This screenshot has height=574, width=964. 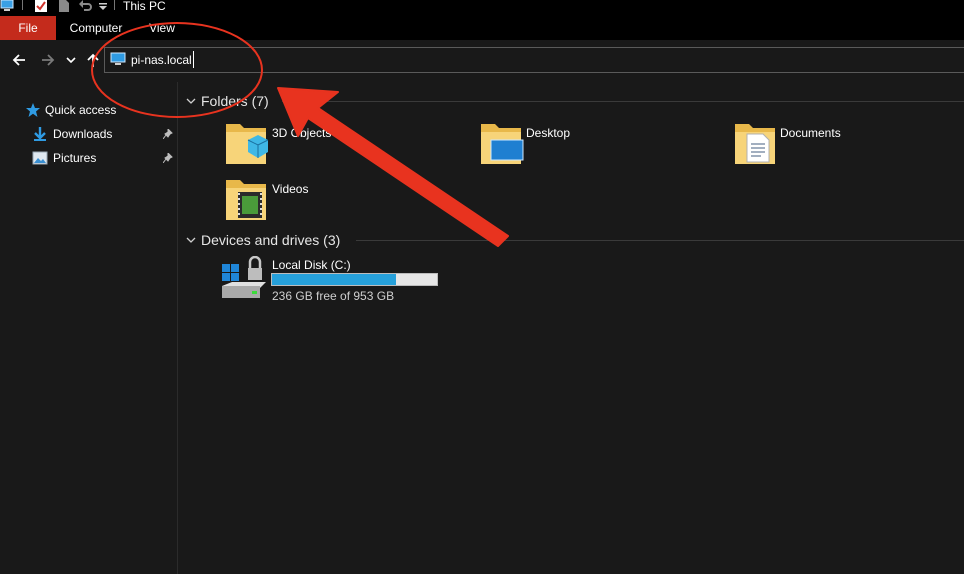 I want to click on sidebar-item-label: Quick access, so click(x=81, y=110).